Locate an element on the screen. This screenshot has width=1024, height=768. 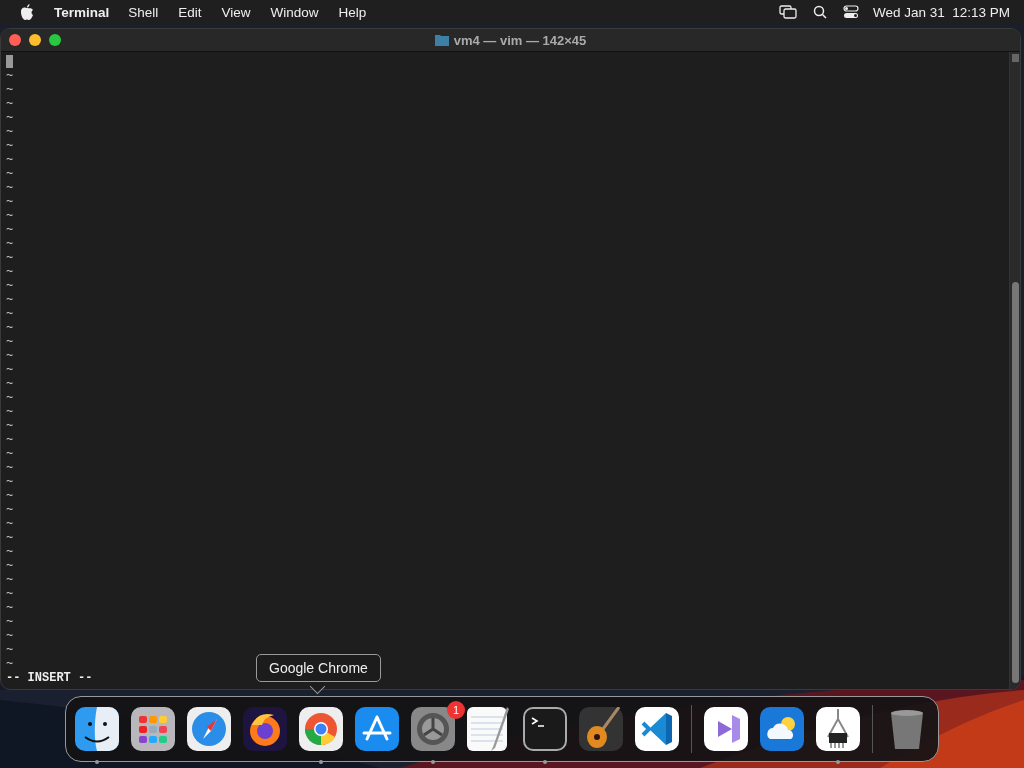
apple-logo-icon is located at coordinates (27, 12).